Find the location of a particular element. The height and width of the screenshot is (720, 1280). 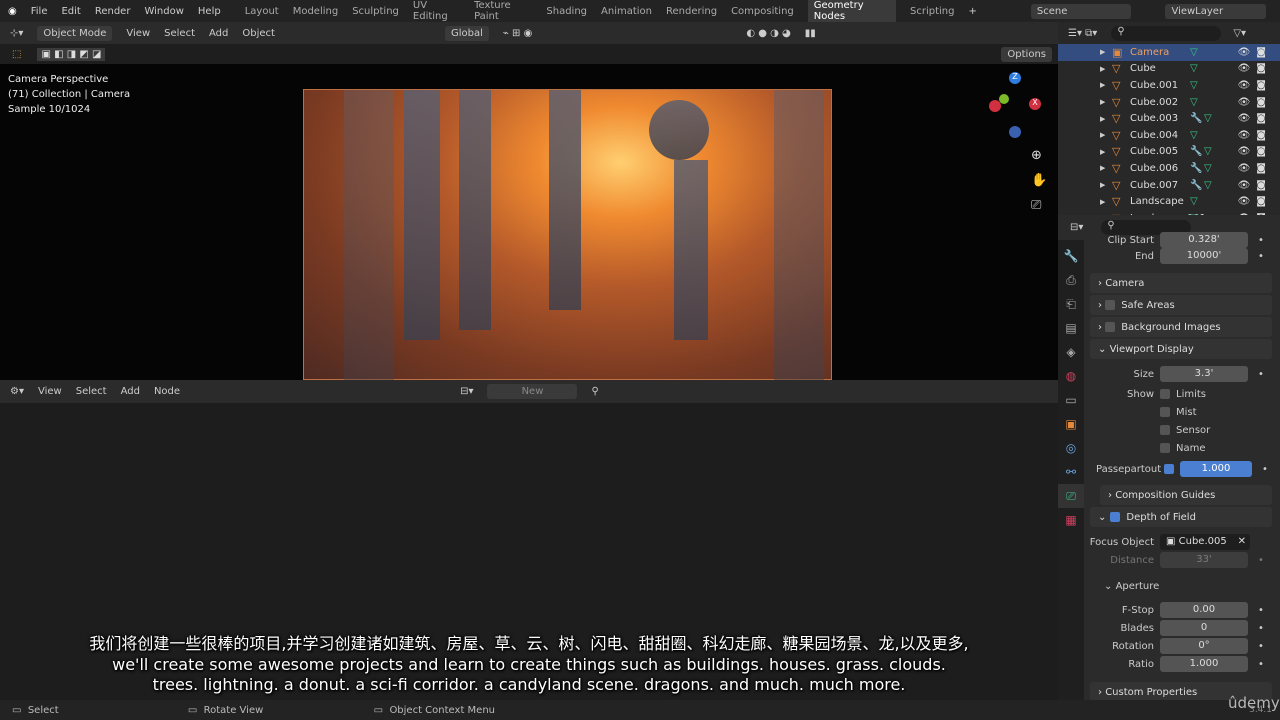

menu-file: File is located at coordinates (39, 11).